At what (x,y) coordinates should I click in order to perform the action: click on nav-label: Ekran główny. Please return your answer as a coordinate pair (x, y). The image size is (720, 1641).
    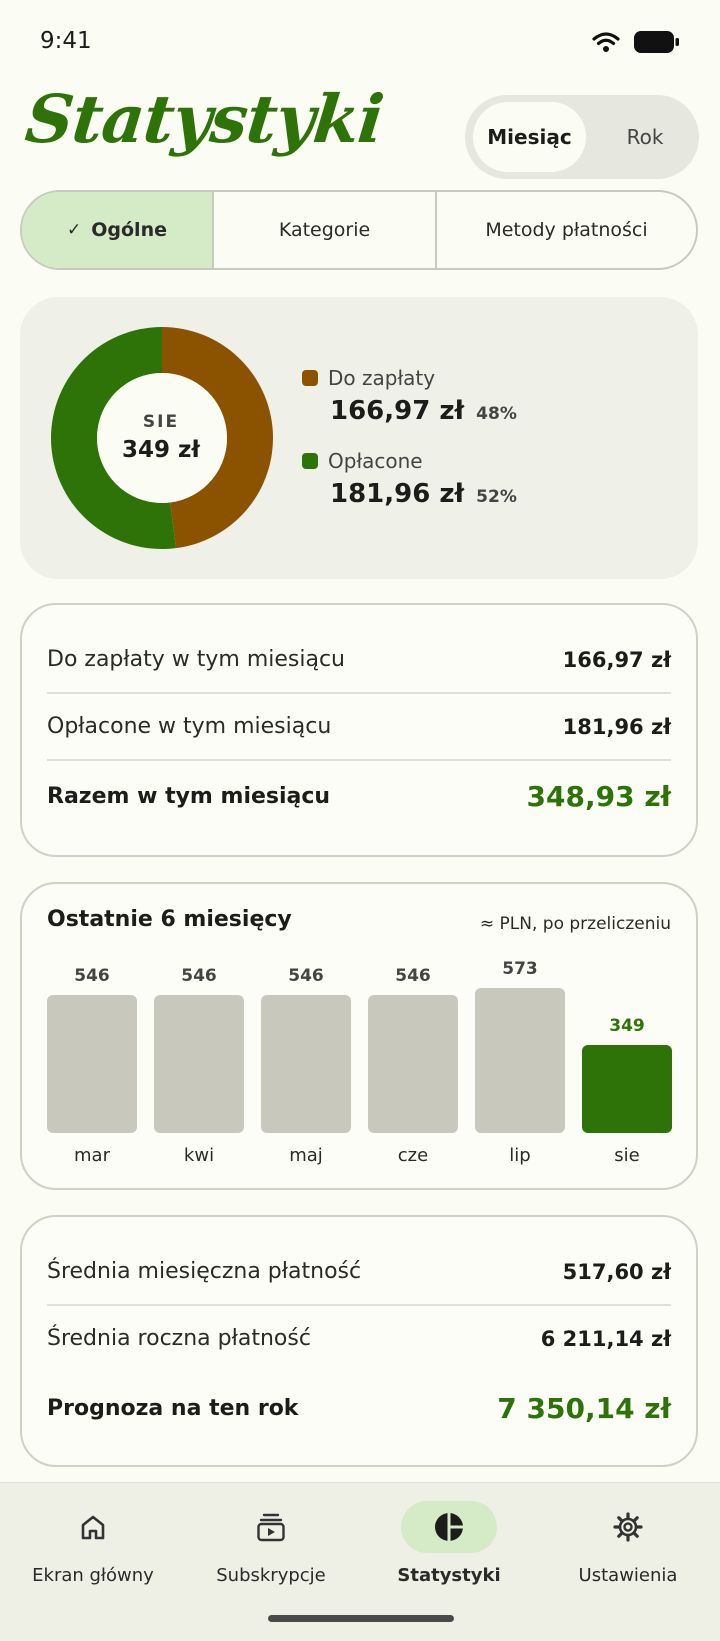
    Looking at the image, I should click on (93, 1575).